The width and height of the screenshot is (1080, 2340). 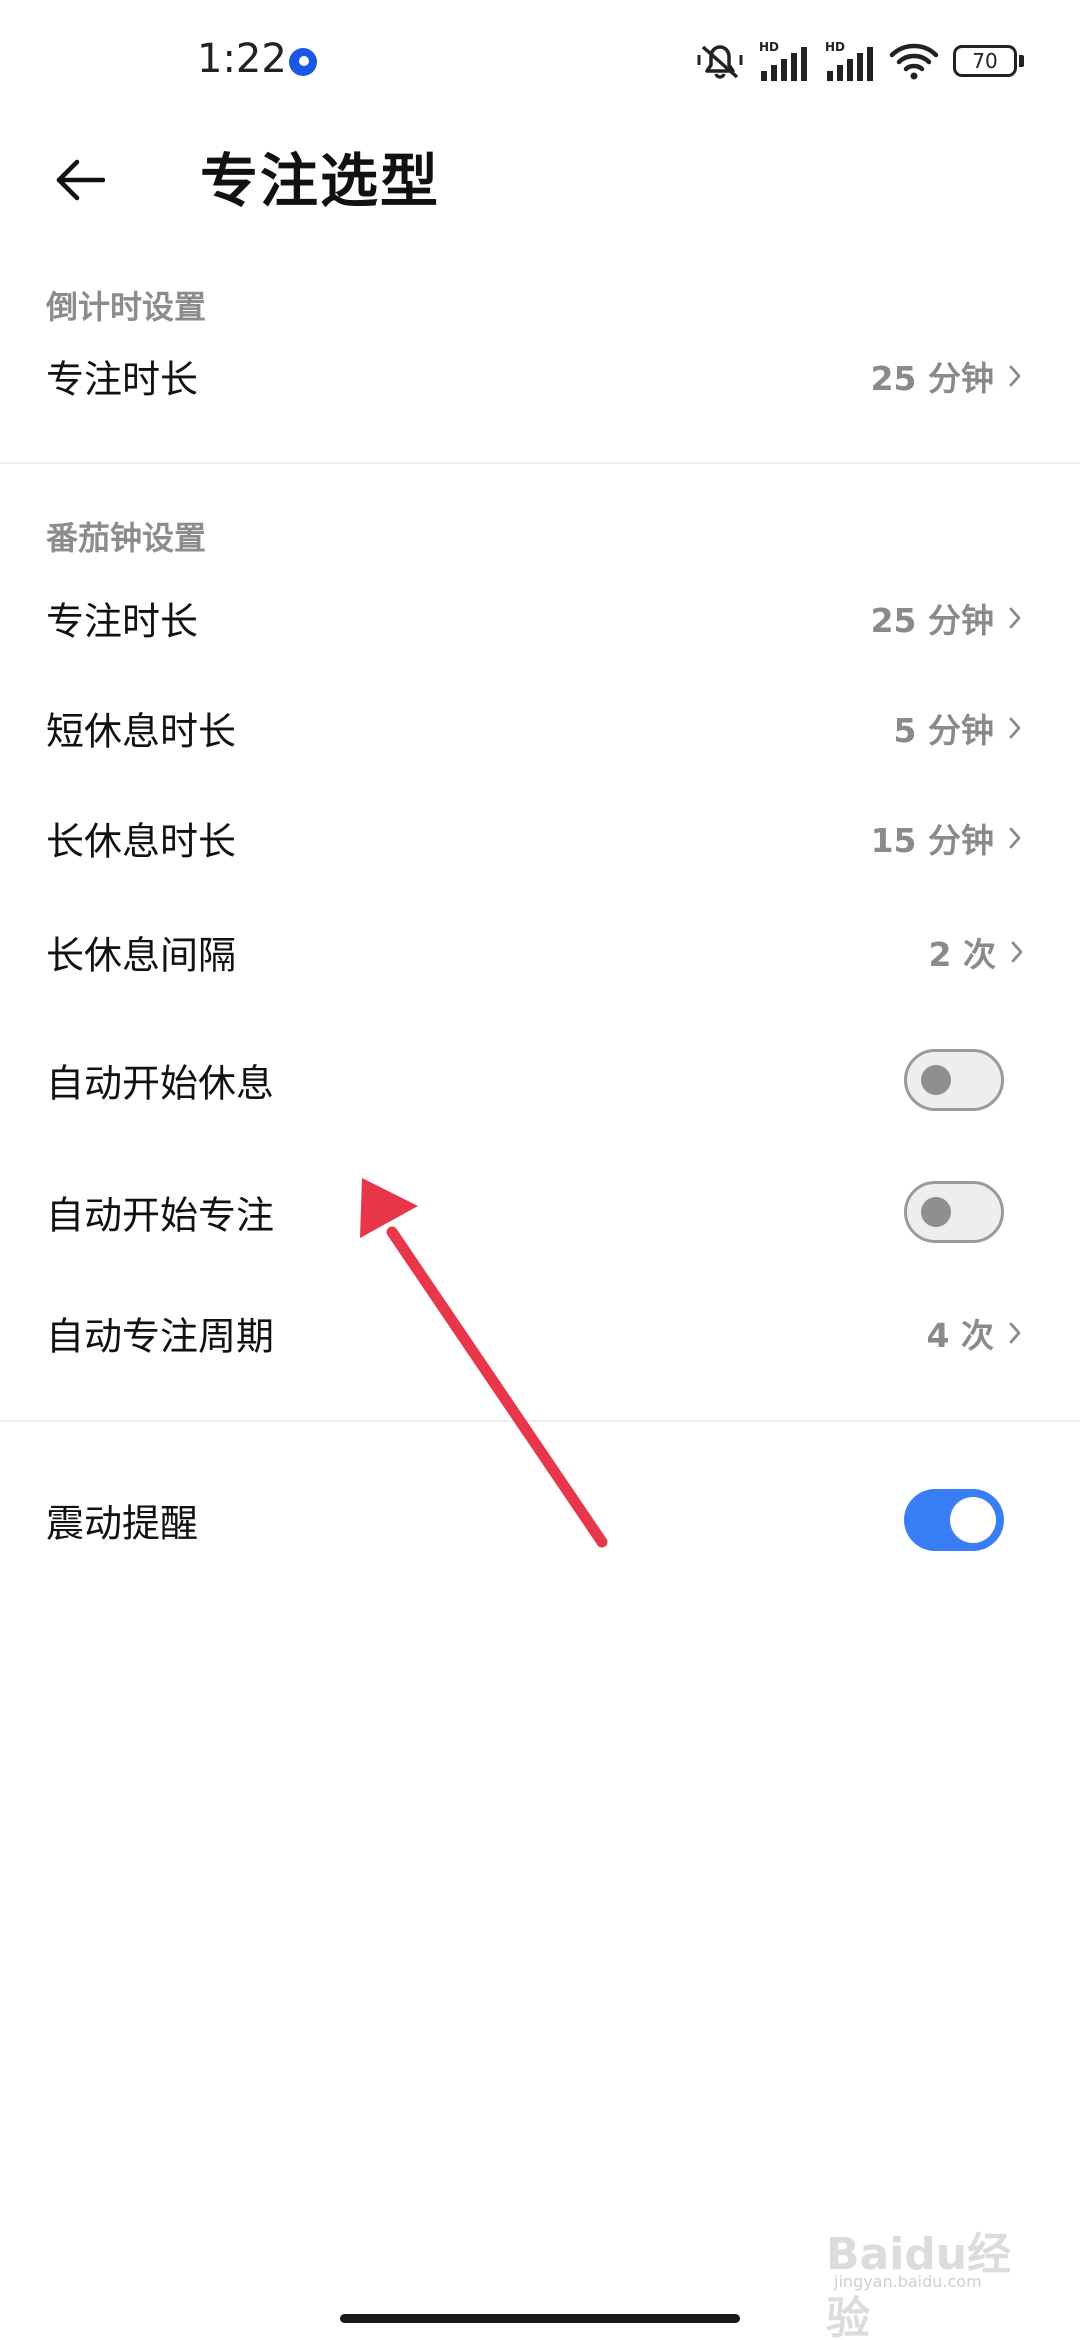 I want to click on back-button, so click(x=80, y=180).